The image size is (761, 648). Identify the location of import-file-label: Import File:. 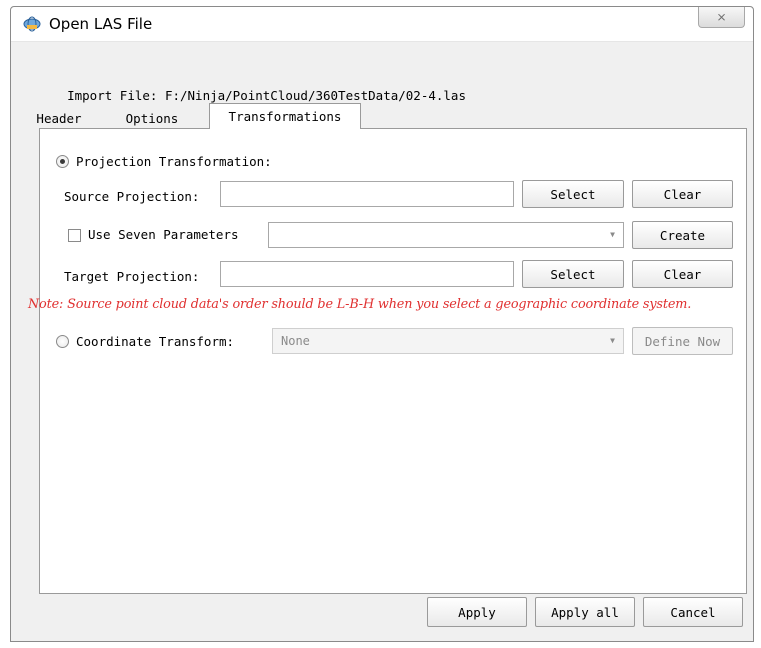
(112, 95).